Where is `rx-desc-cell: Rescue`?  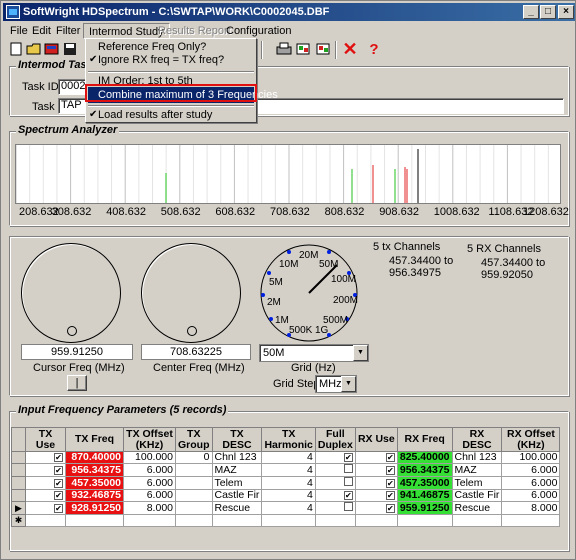
rx-desc-cell: Rescue is located at coordinates (477, 508).